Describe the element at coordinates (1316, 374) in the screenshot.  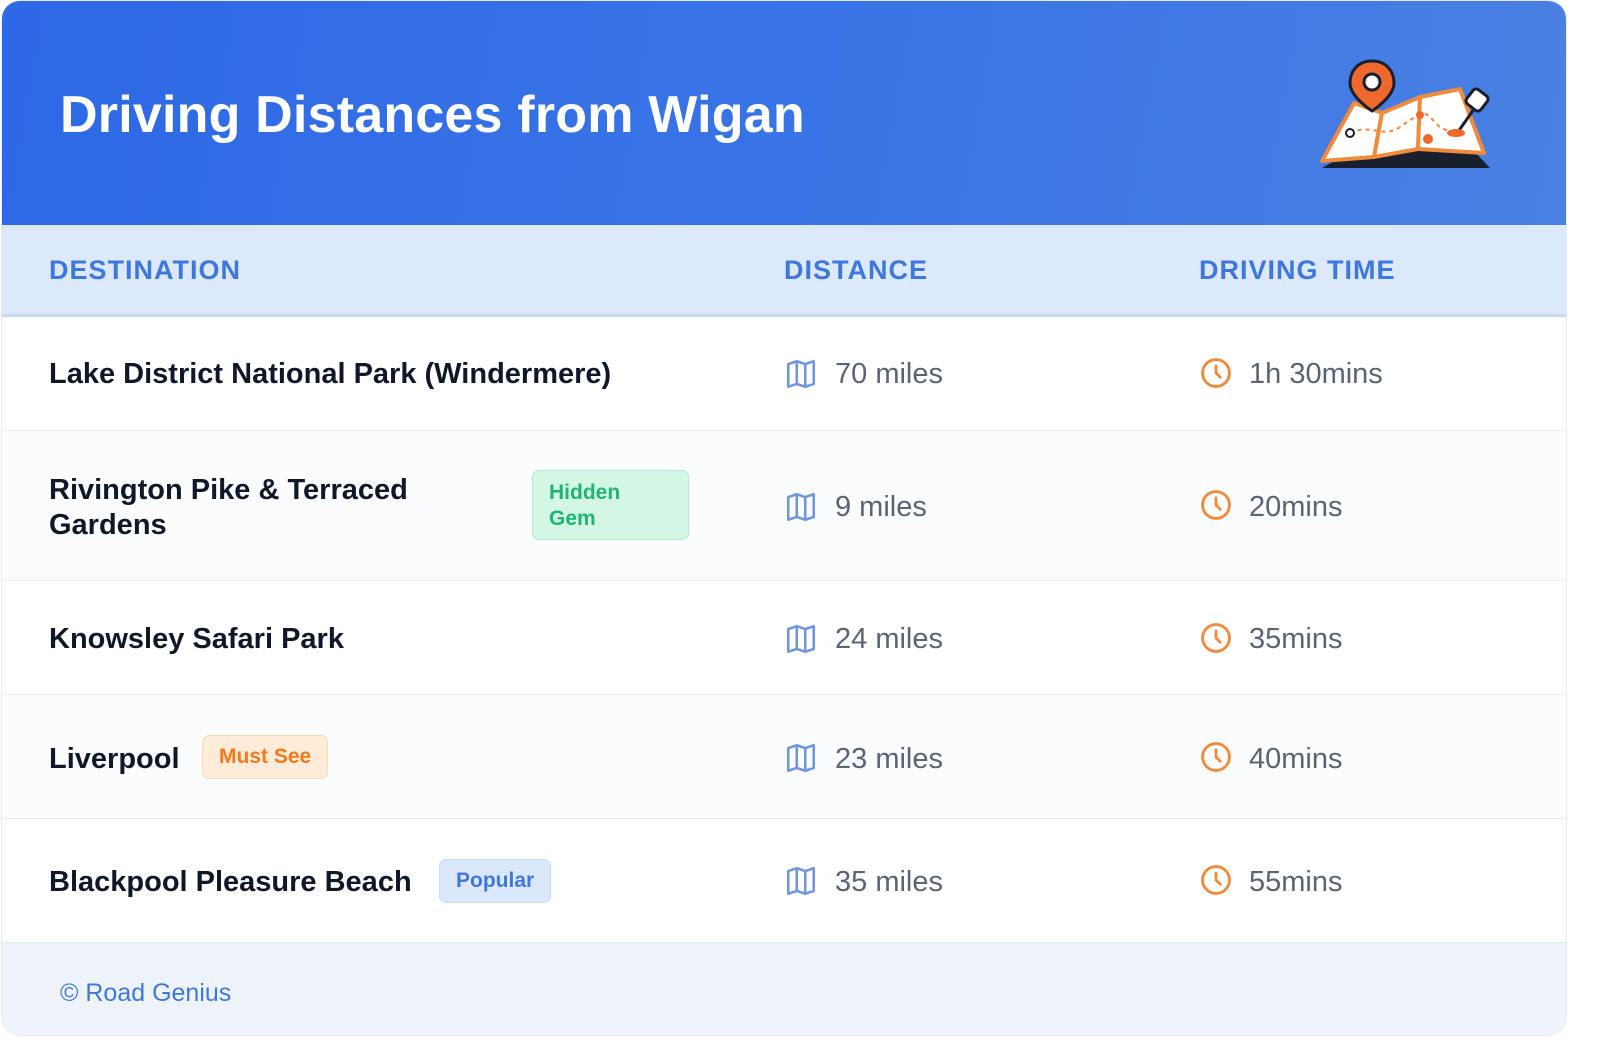
I see `driving-time-value: 1h 30mins` at that location.